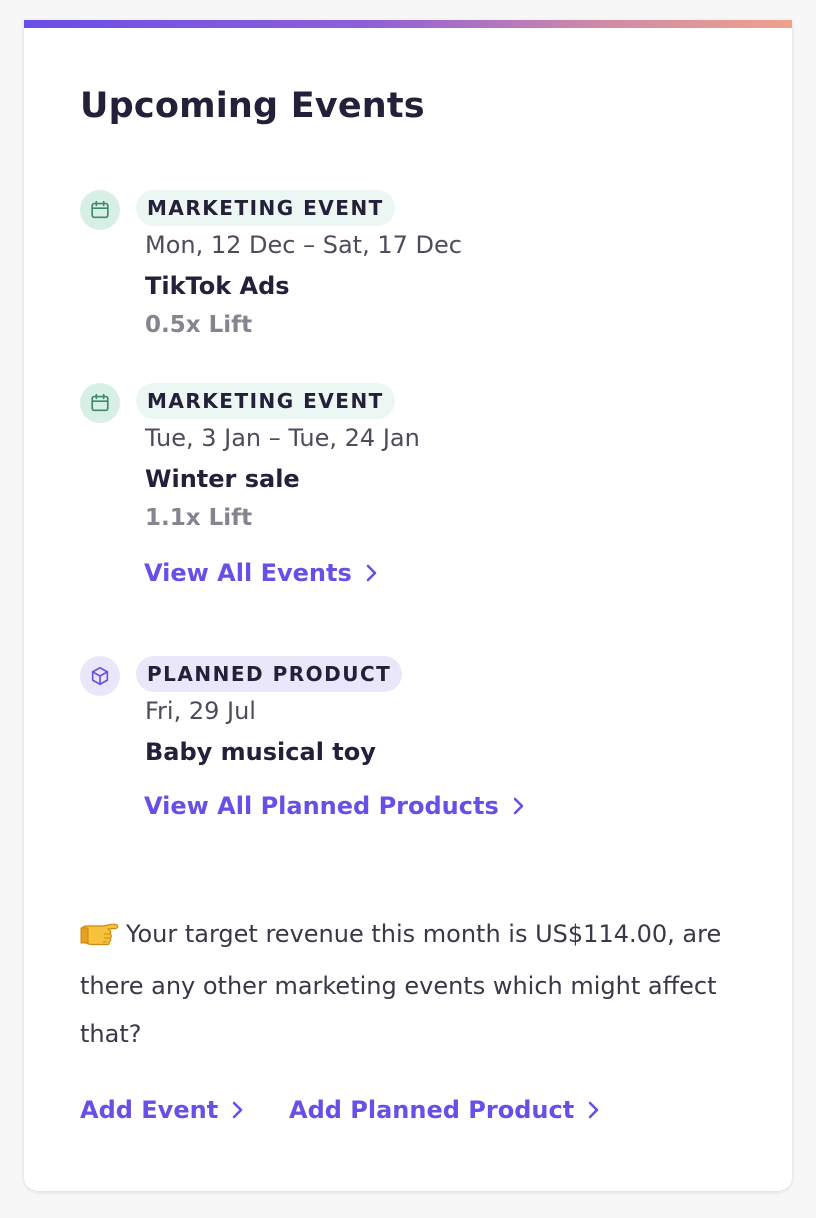 The width and height of the screenshot is (816, 1218). What do you see at coordinates (432, 1110) in the screenshot?
I see `add-planned-product-label: Add Planned Product` at bounding box center [432, 1110].